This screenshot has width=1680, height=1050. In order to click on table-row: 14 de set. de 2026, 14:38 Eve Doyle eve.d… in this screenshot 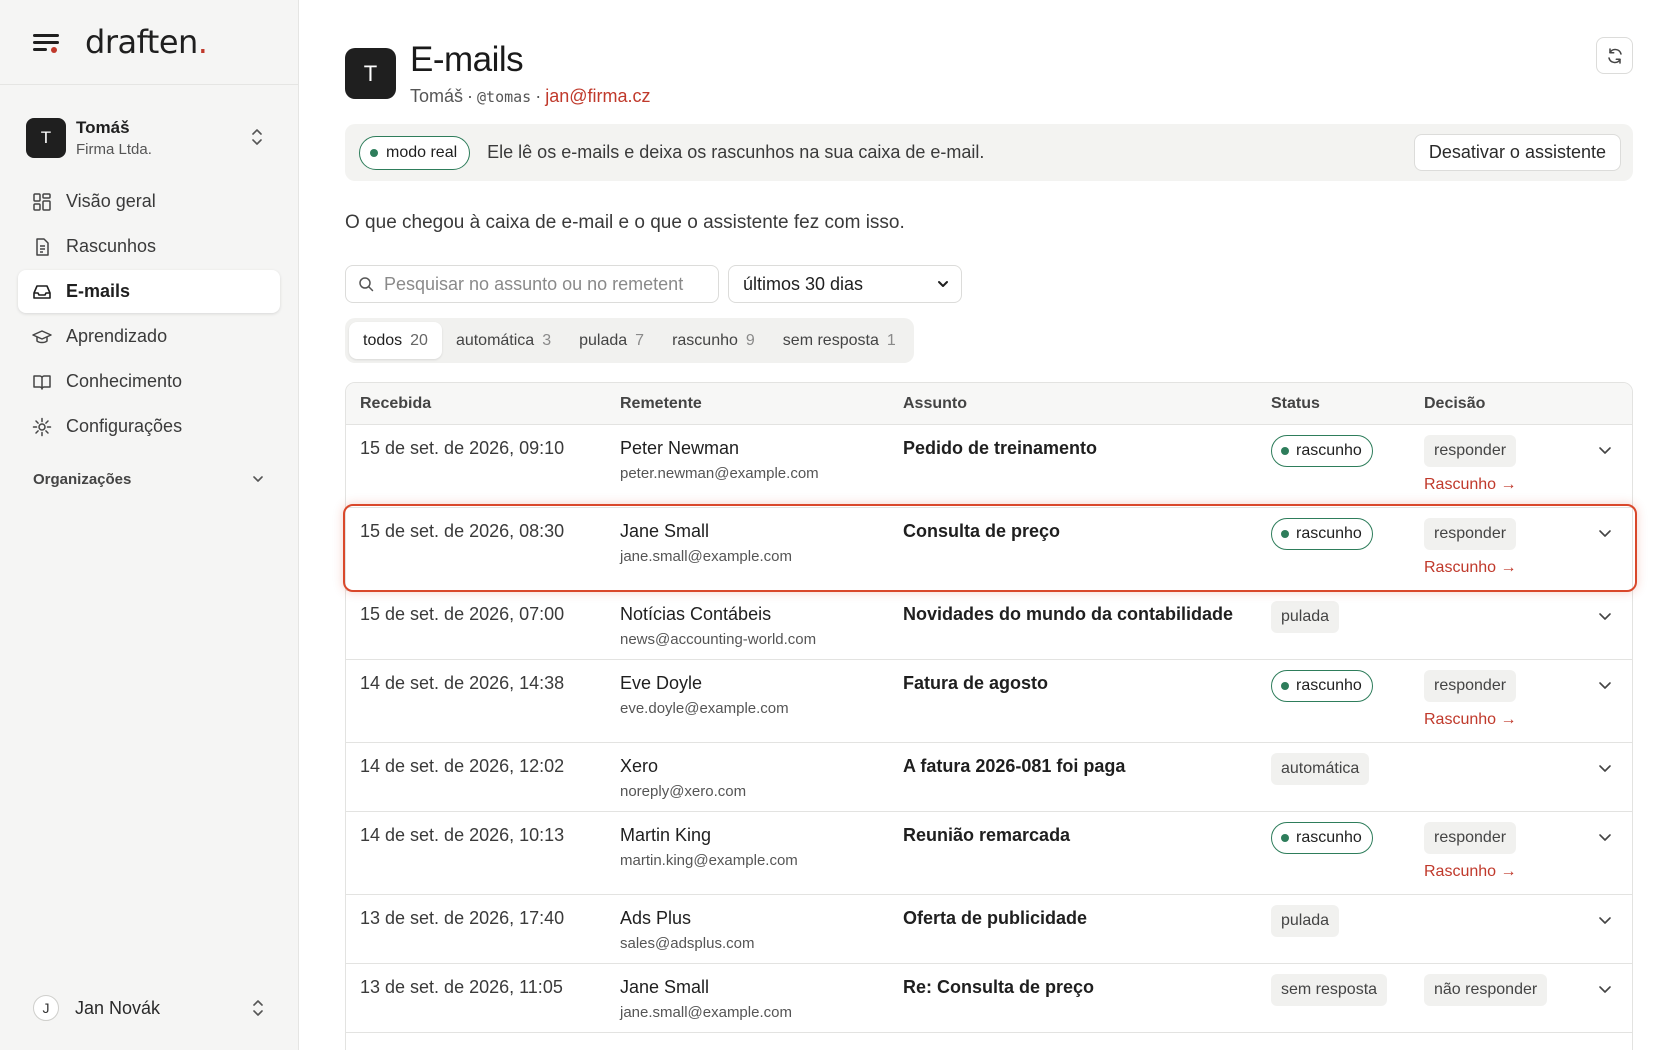, I will do `click(989, 701)`.